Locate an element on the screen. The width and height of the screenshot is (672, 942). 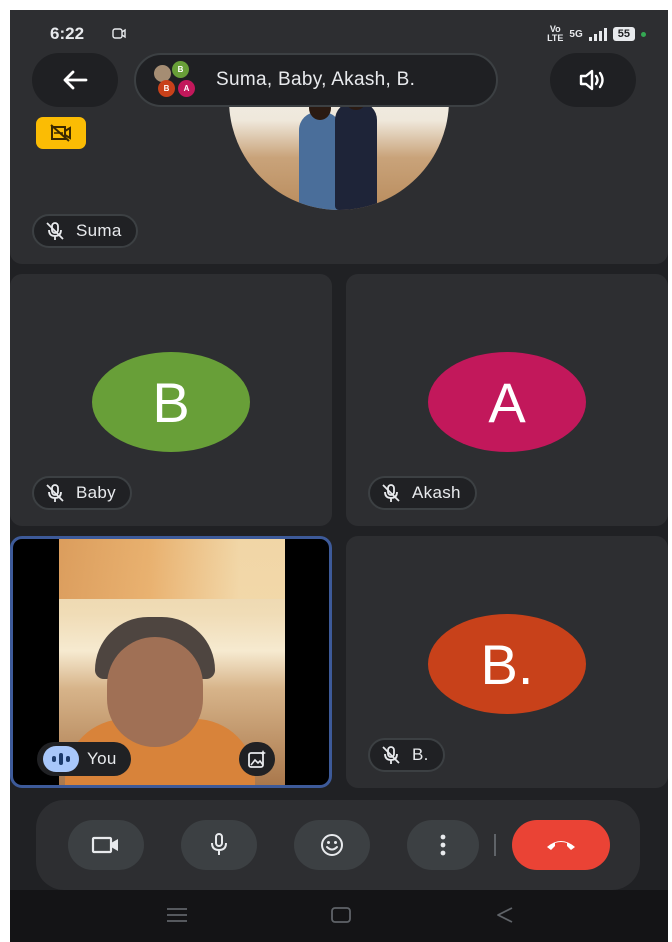
call-controls is located at coordinates (338, 845).